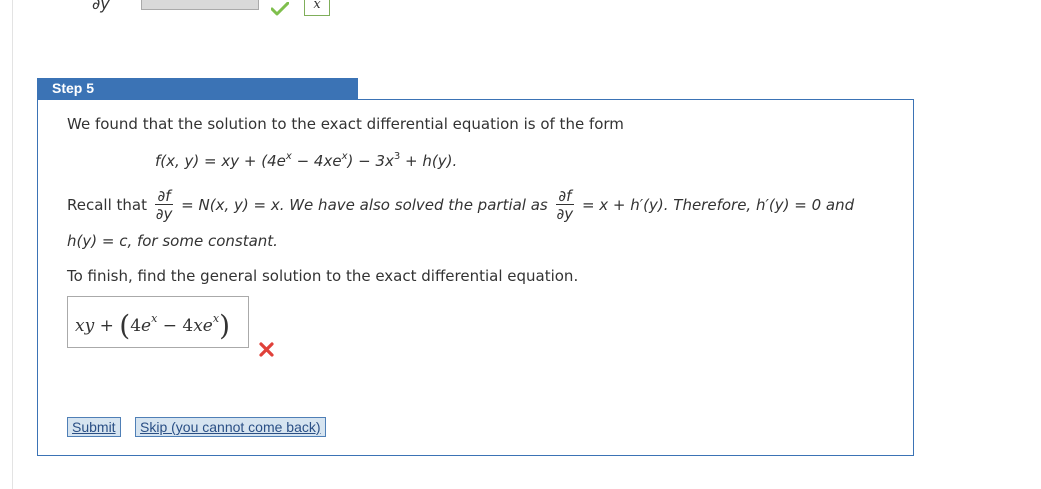 The width and height of the screenshot is (1041, 489). I want to click on left-border-line, so click(12, 244).